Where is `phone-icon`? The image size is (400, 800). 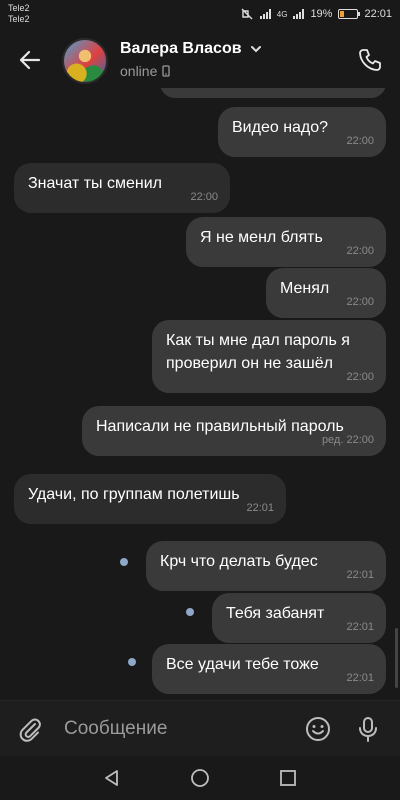 phone-icon is located at coordinates (370, 60).